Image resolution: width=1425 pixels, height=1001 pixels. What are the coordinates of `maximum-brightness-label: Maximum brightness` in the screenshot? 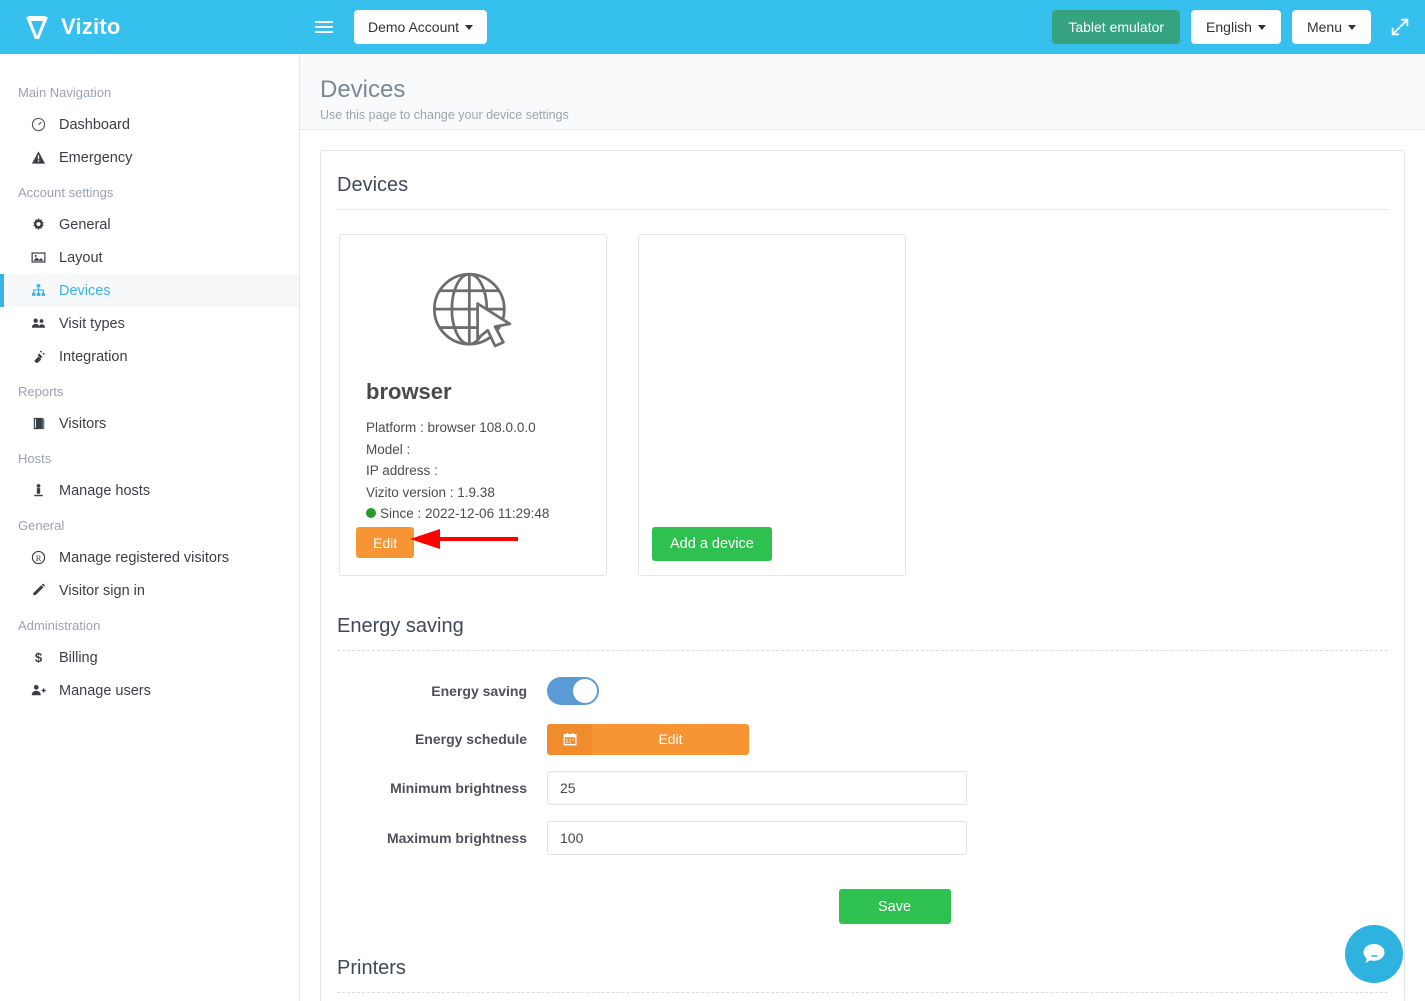 It's located at (456, 838).